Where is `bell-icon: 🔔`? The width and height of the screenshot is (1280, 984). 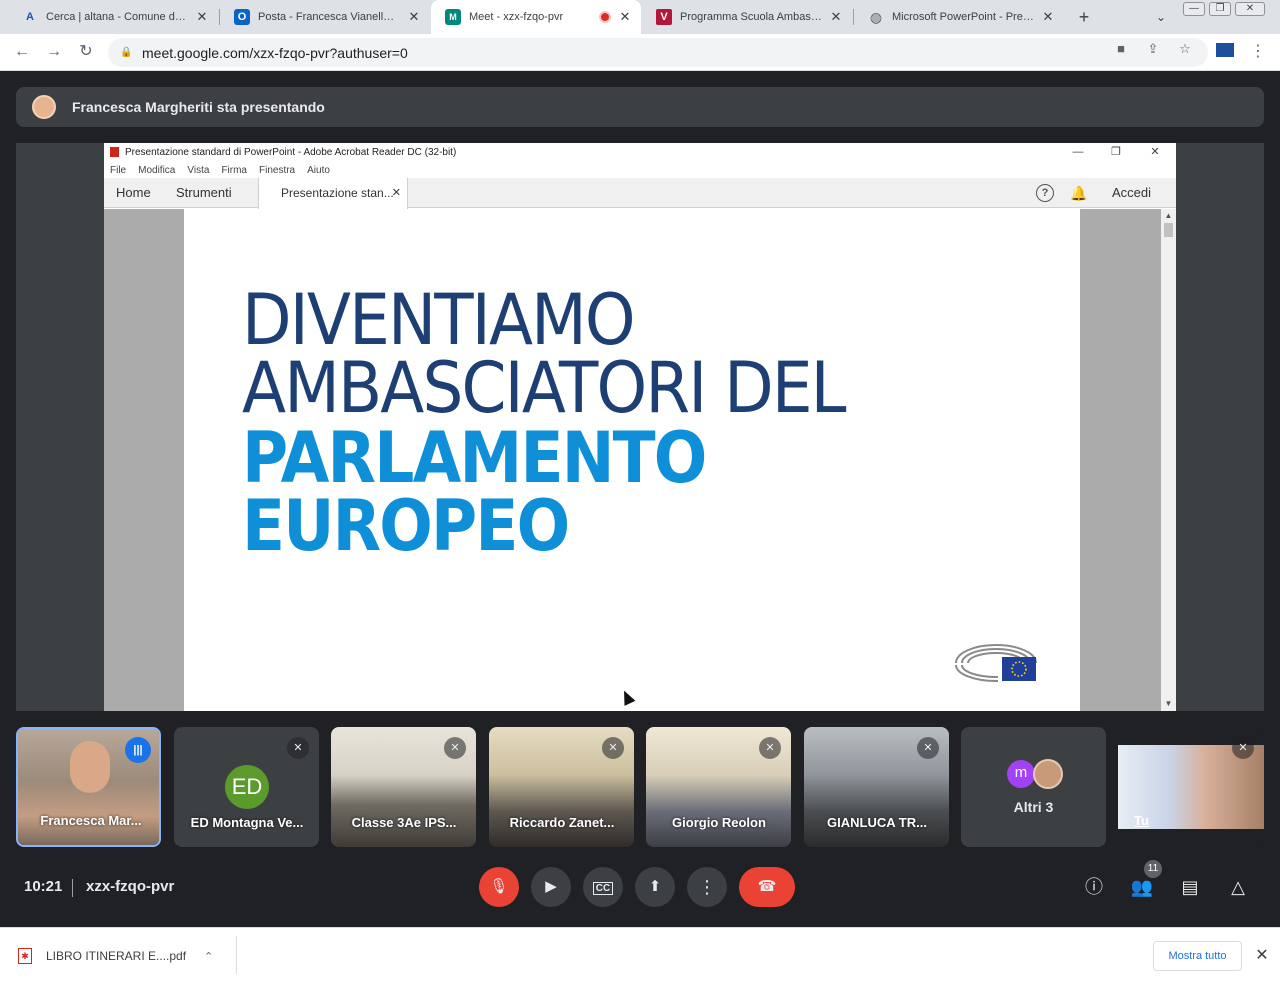
bell-icon: 🔔 is located at coordinates (1079, 193).